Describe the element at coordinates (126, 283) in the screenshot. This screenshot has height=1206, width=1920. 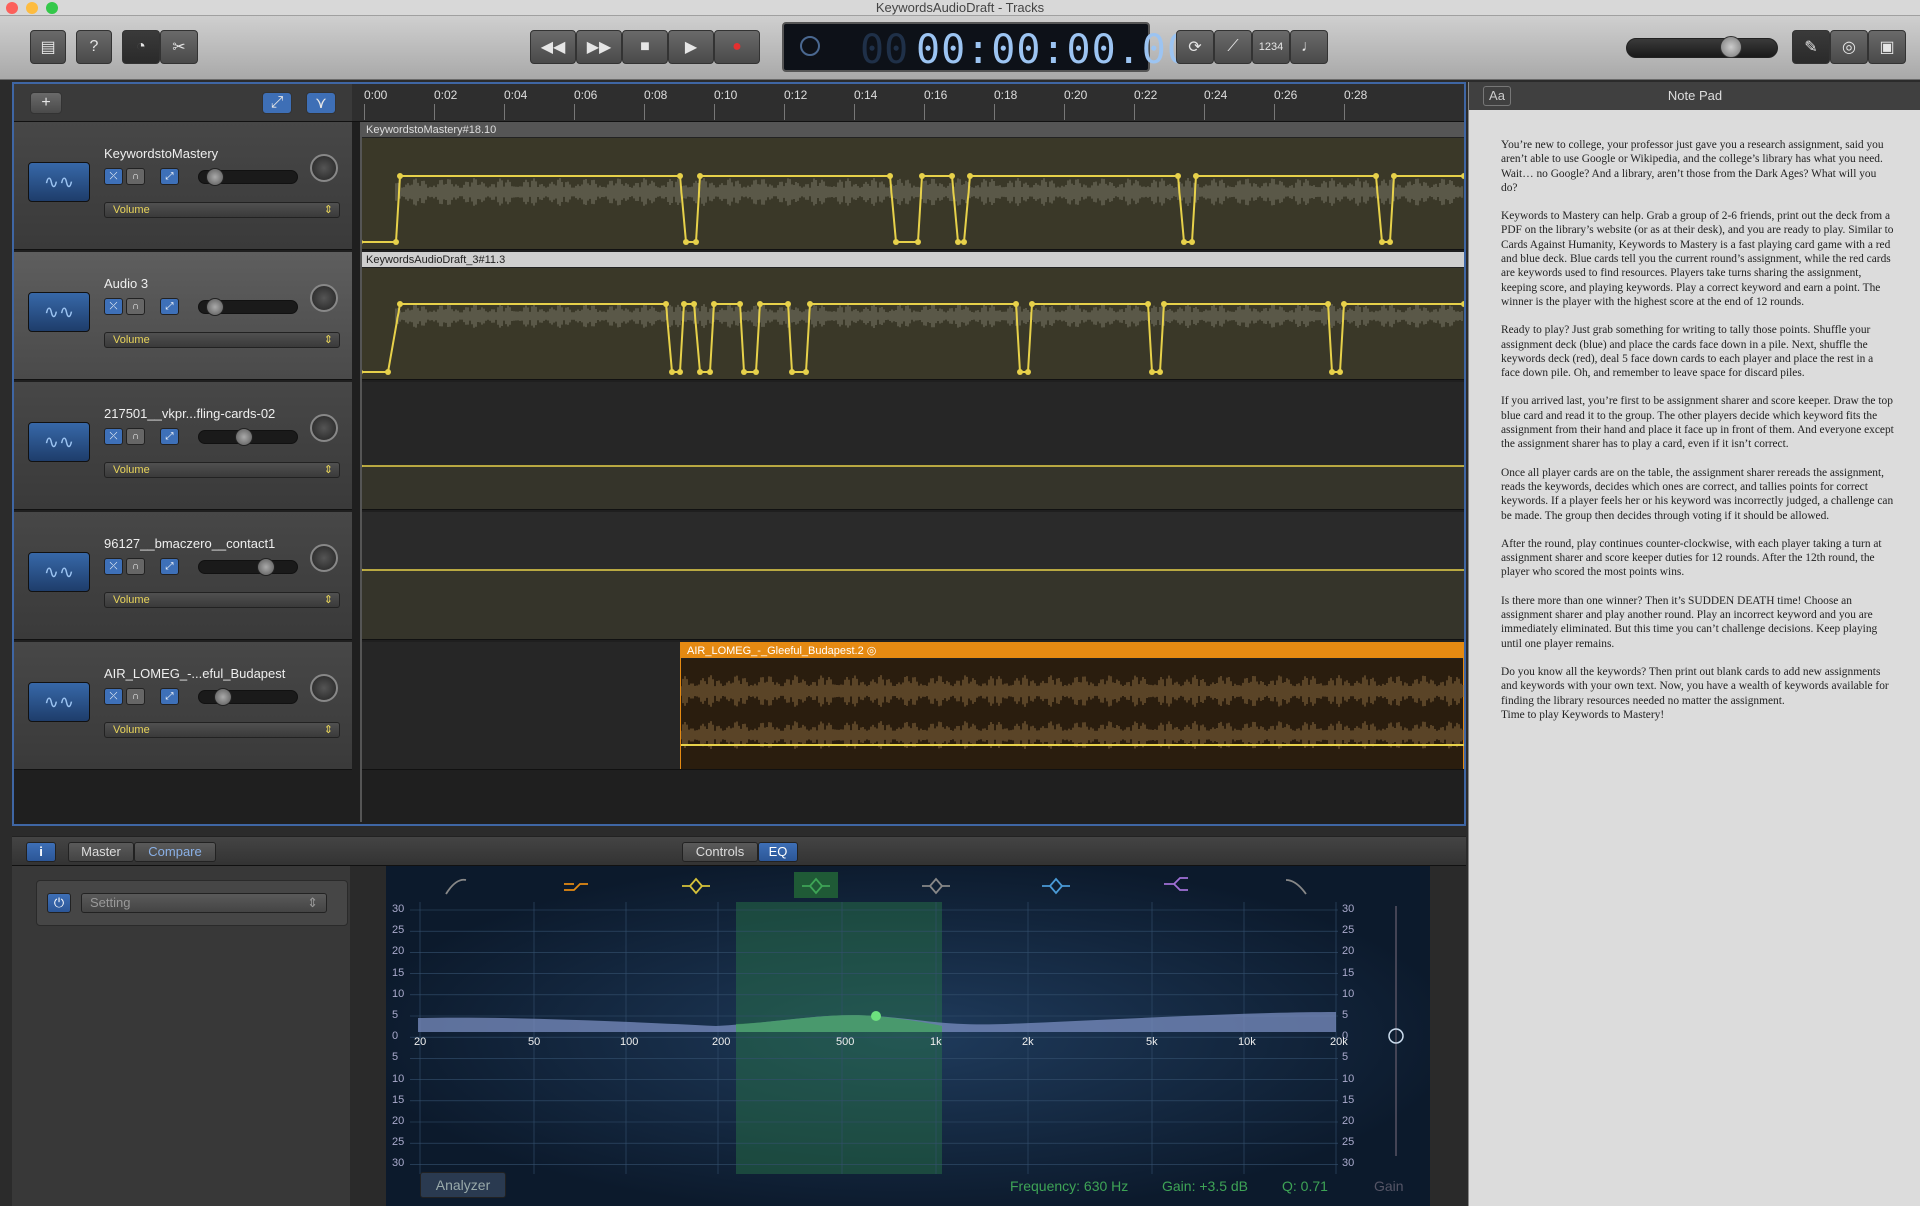
I see `track-name: Audio 3` at that location.